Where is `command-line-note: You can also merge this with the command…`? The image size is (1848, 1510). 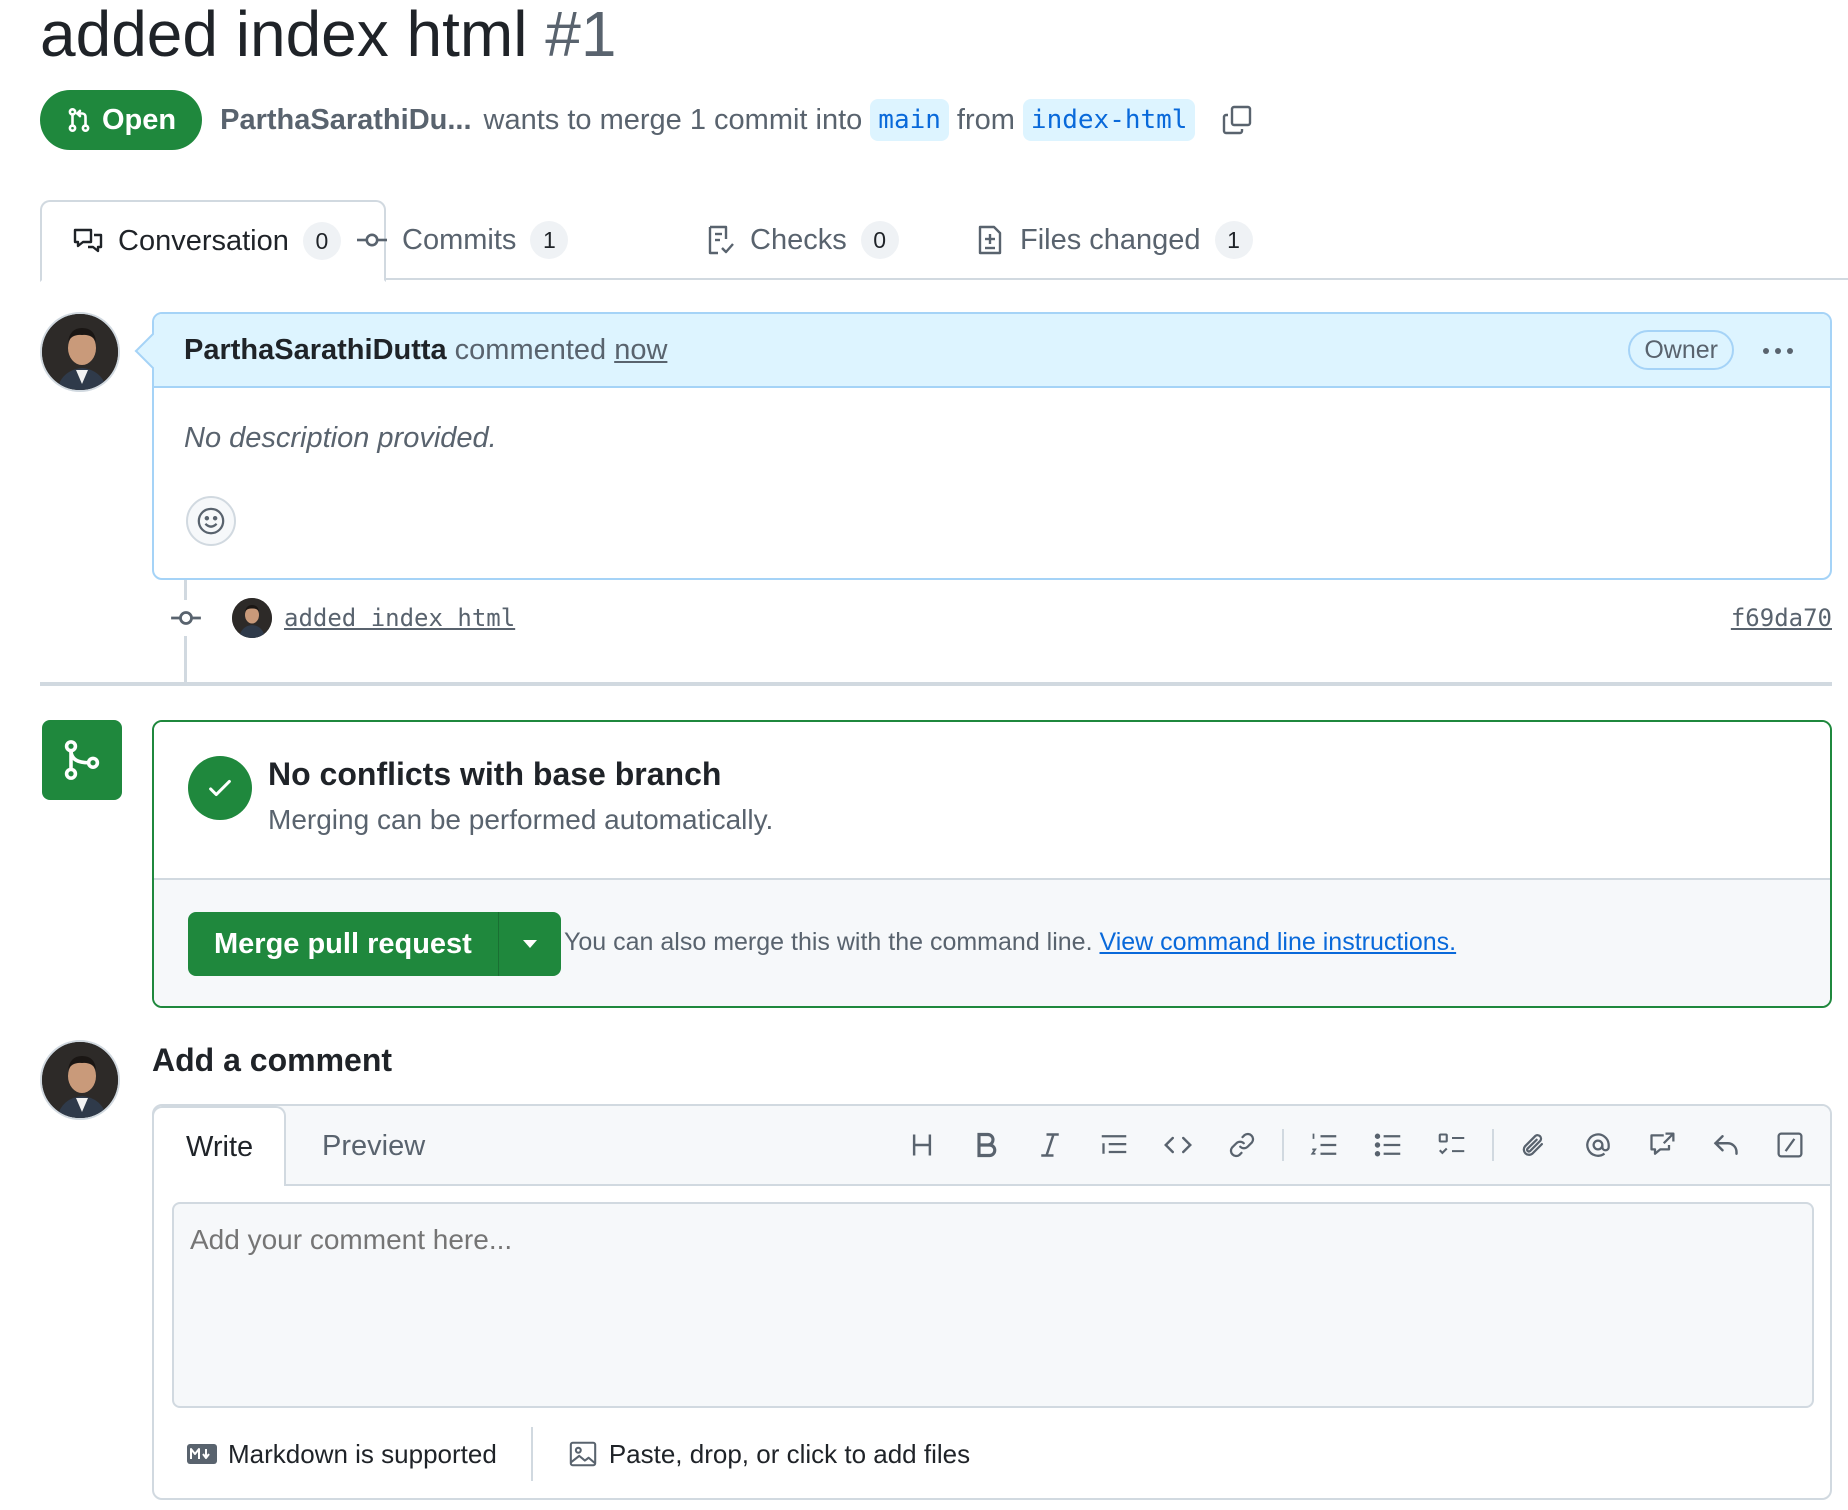 command-line-note: You can also merge this with the command… is located at coordinates (1010, 942).